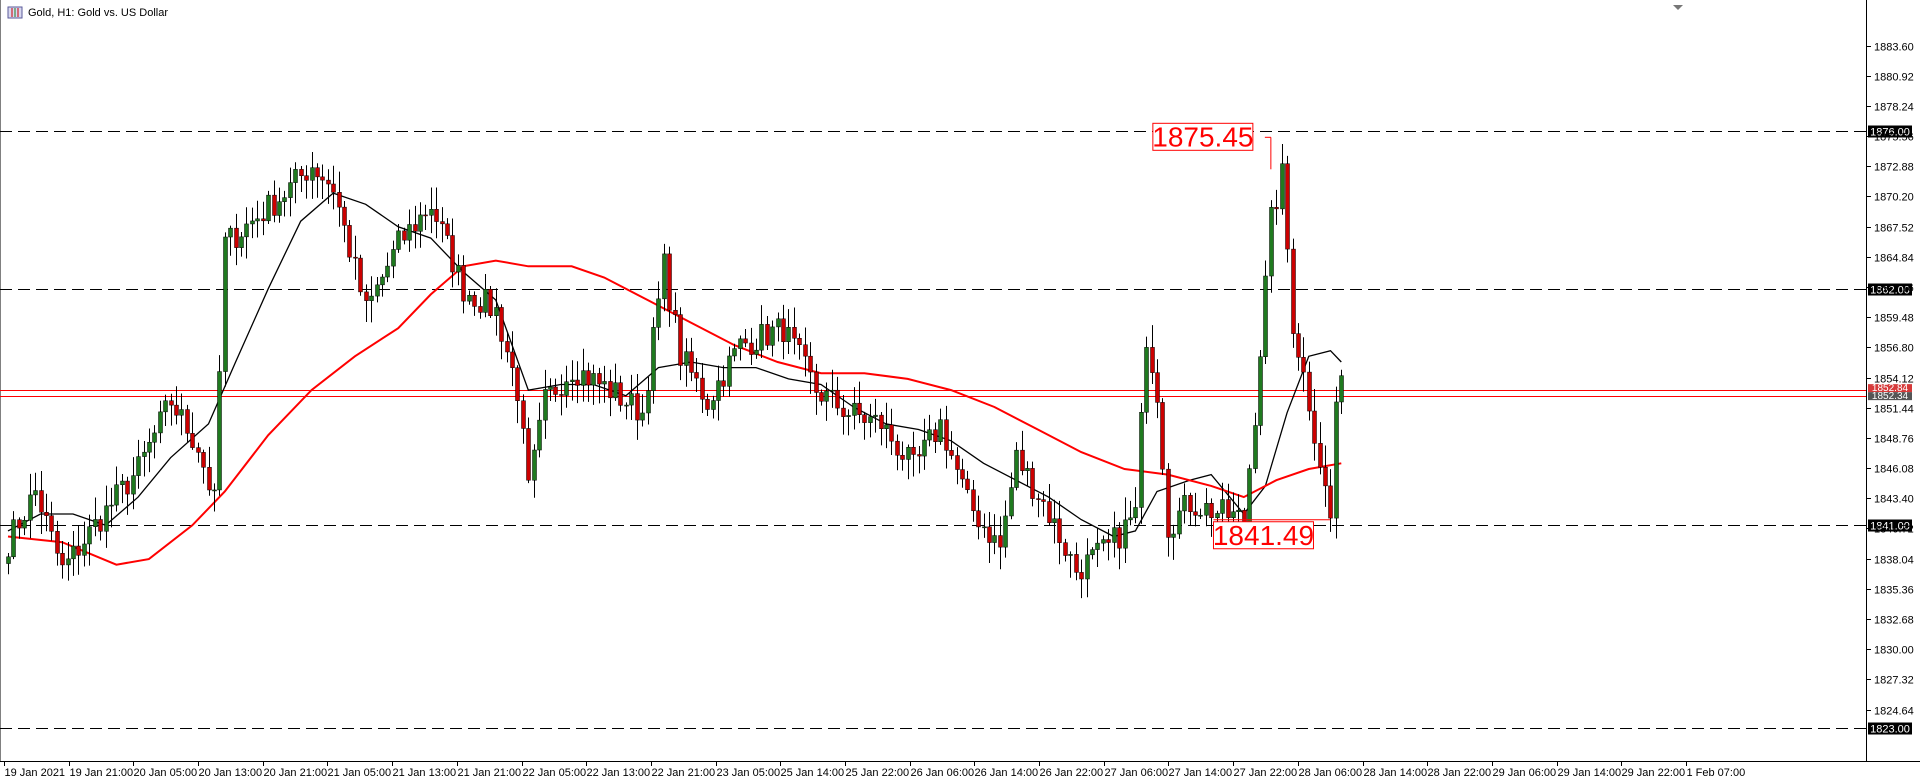  What do you see at coordinates (1894, 530) in the screenshot?
I see `y-tick-label: 1840.72` at bounding box center [1894, 530].